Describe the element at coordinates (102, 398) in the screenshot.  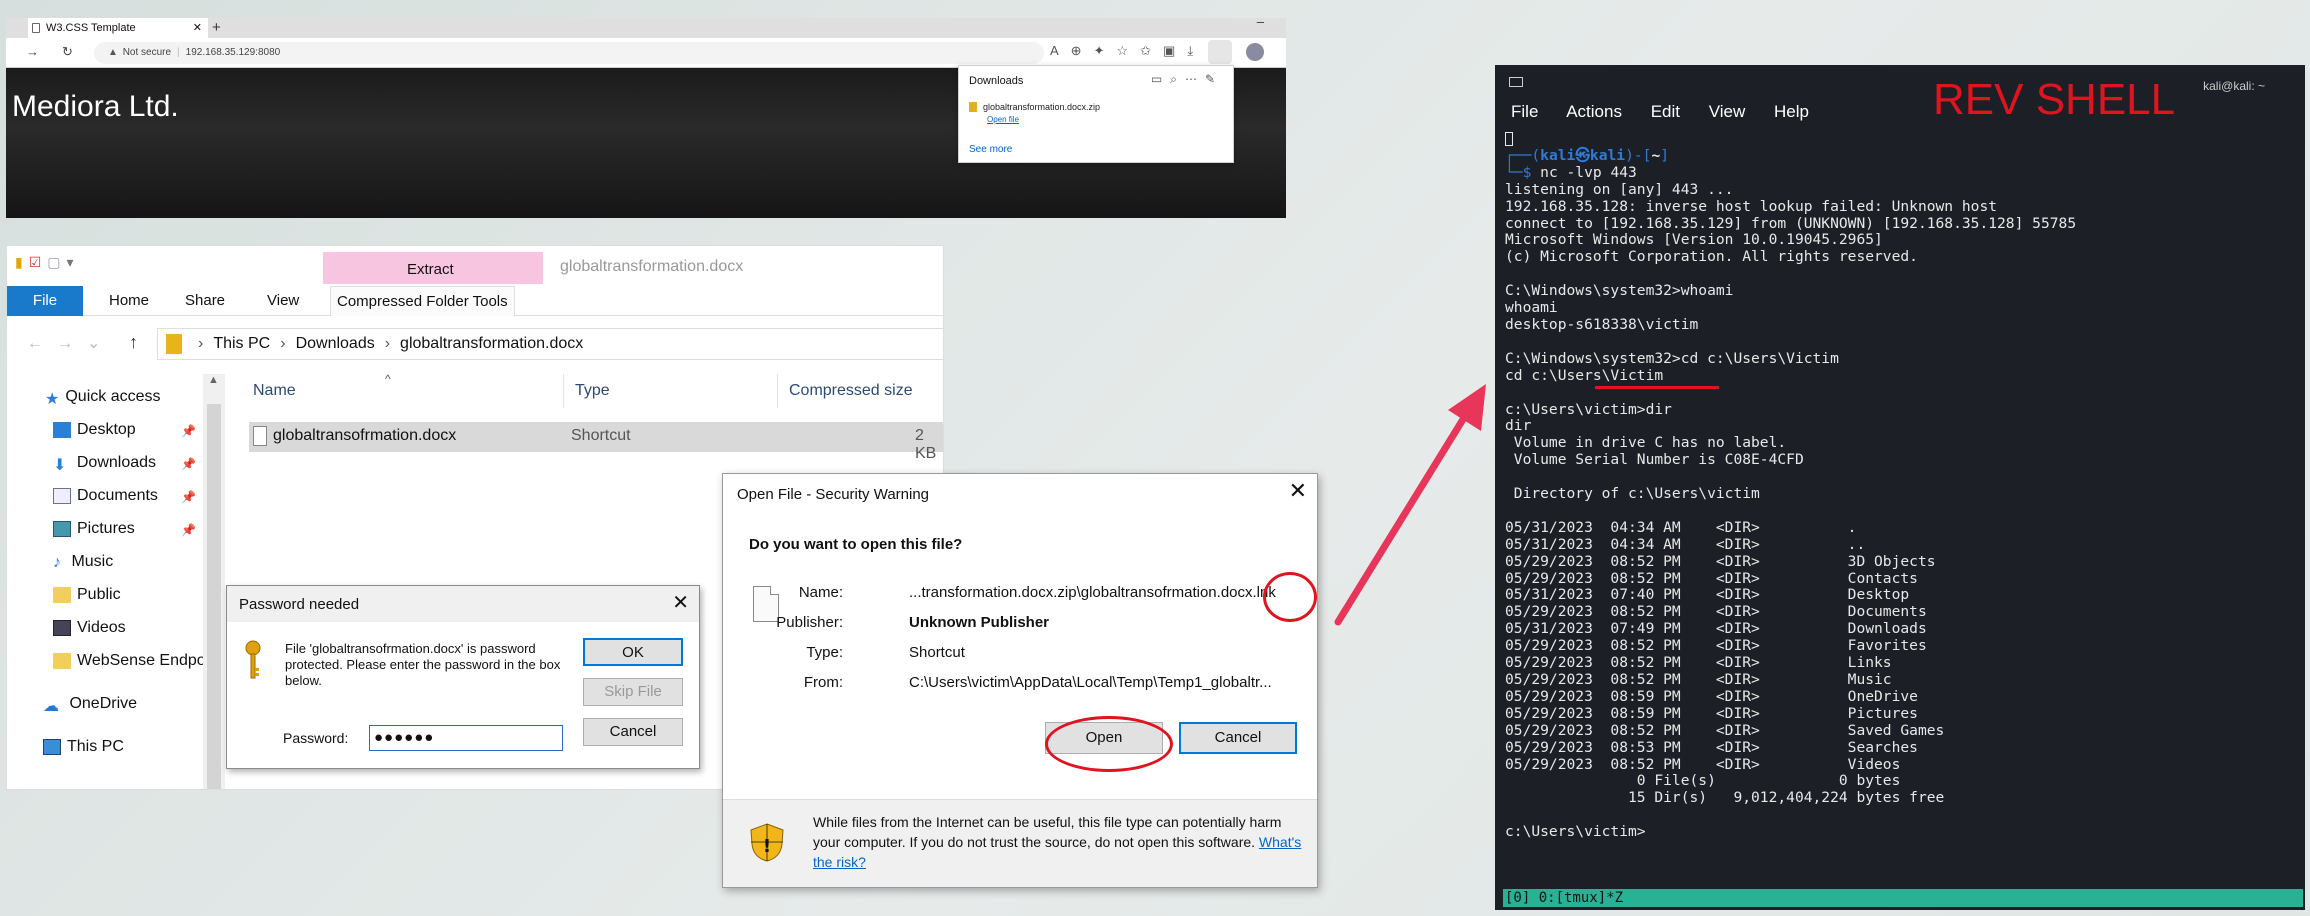
I see `nav-quick-access: ★ Quick access` at that location.